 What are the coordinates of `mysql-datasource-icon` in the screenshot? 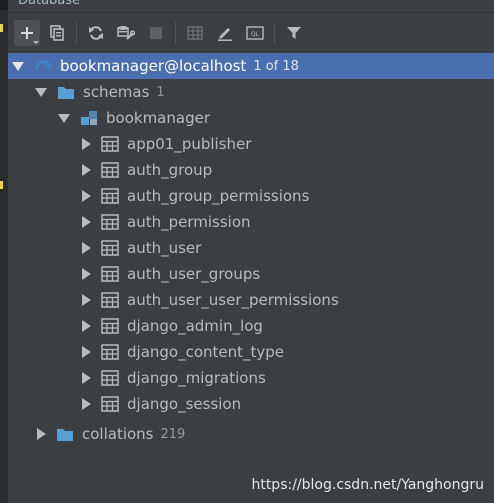 It's located at (43, 66).